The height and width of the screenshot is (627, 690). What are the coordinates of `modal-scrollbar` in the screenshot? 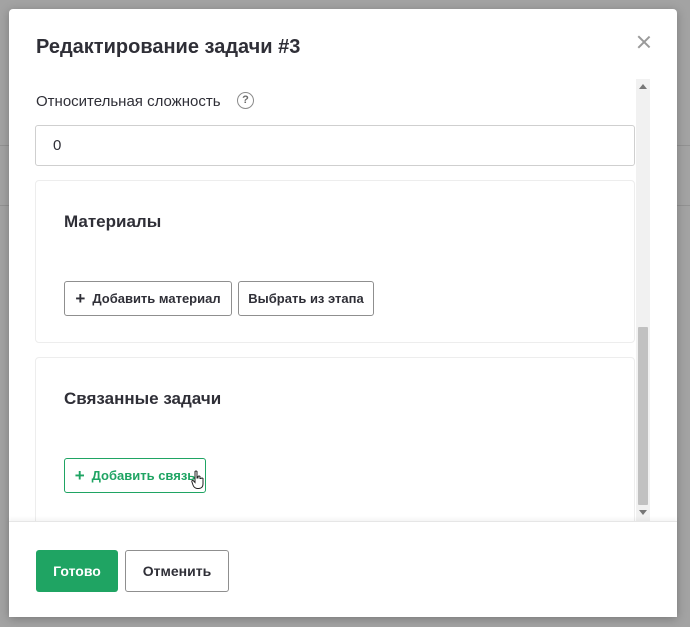 It's located at (643, 300).